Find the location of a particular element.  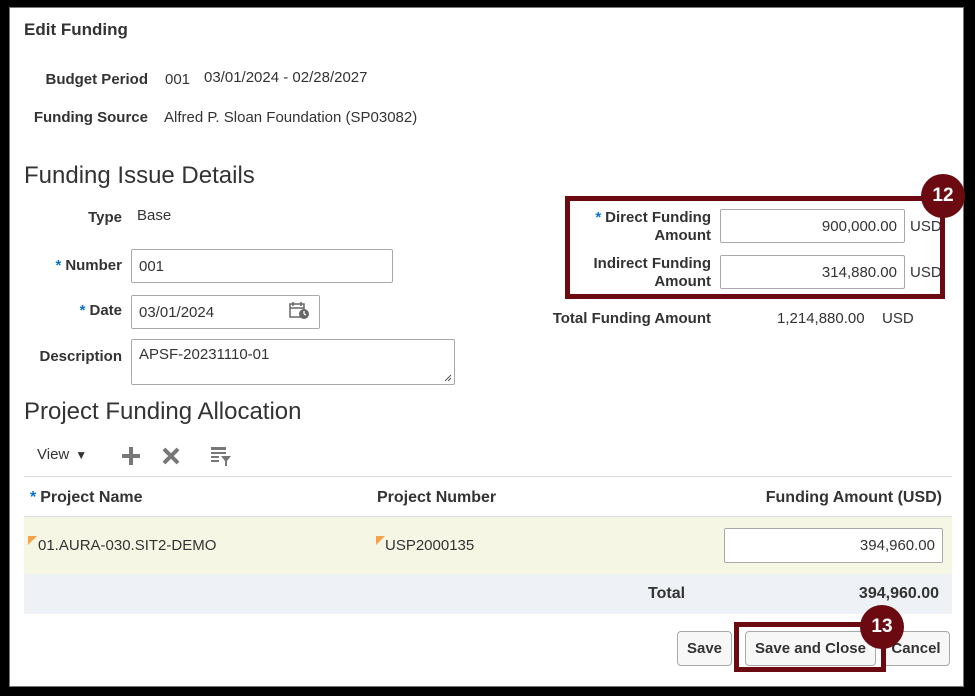

resize-handle-icon is located at coordinates (448, 378).